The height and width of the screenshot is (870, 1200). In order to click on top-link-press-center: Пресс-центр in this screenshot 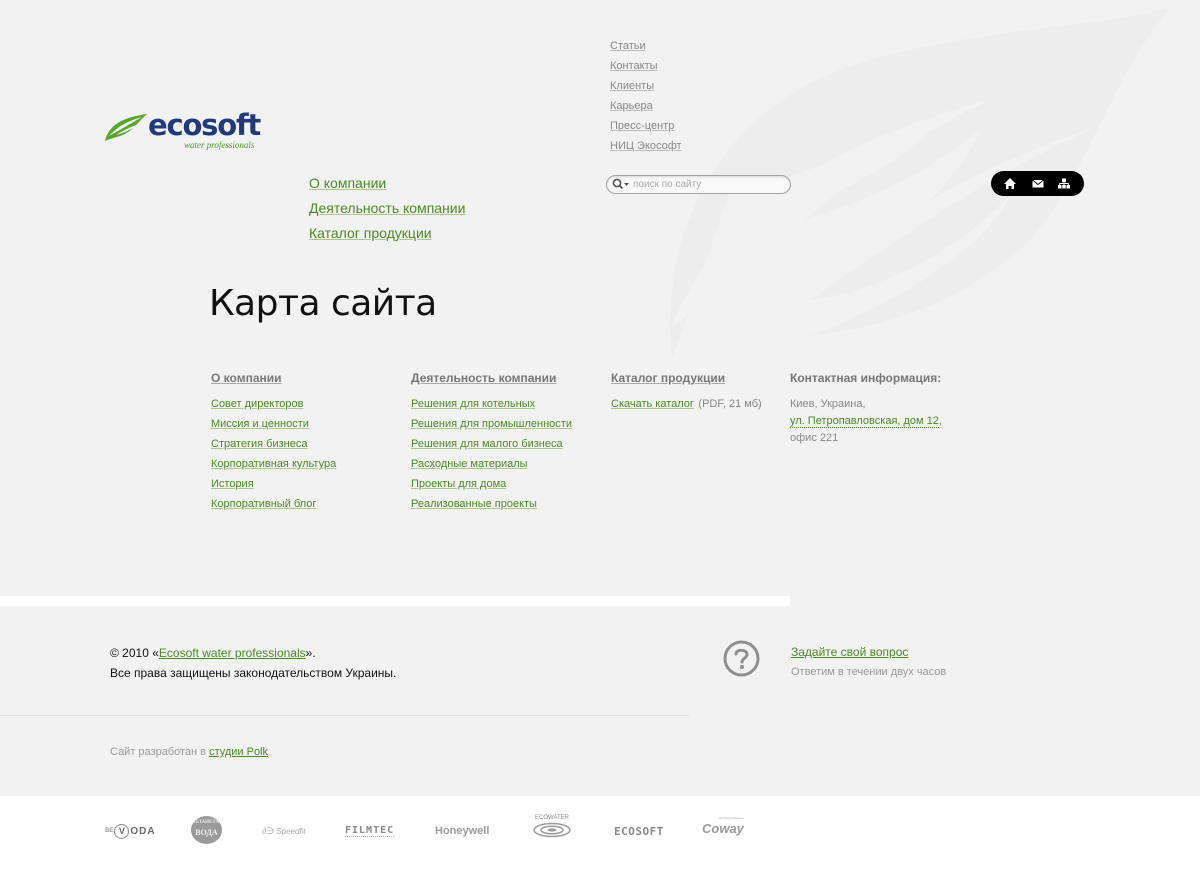, I will do `click(642, 126)`.